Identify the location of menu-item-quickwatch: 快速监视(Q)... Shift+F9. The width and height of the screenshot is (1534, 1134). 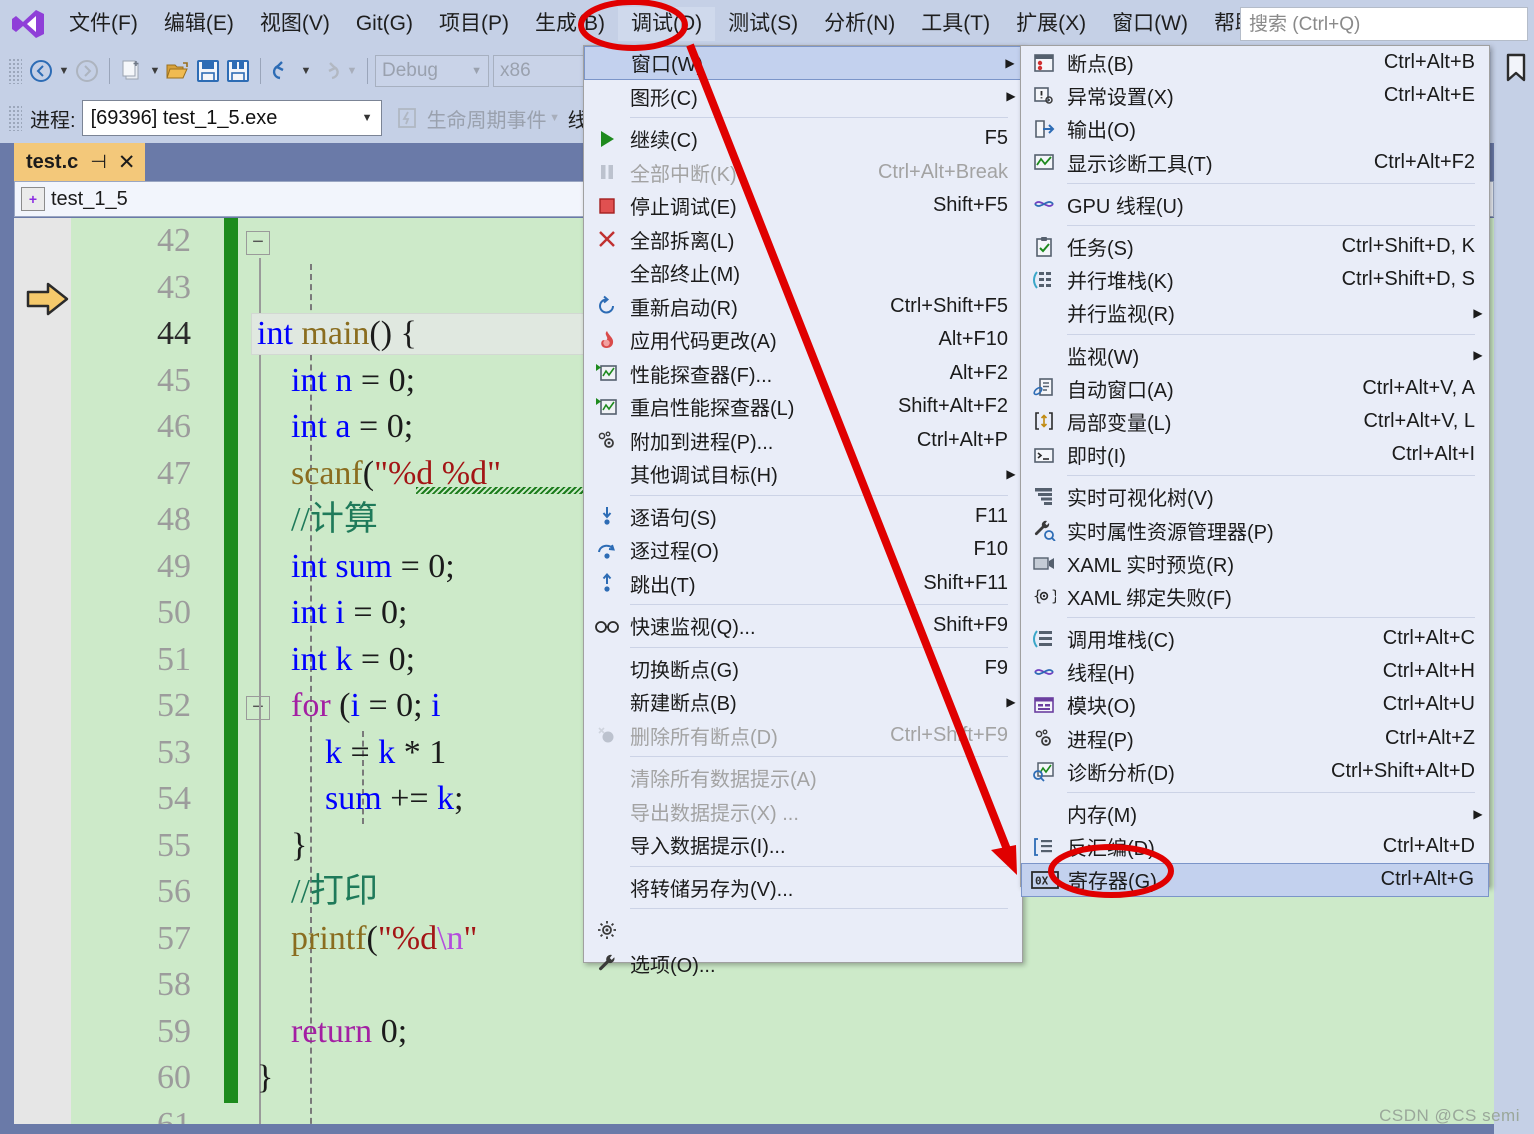
(803, 626).